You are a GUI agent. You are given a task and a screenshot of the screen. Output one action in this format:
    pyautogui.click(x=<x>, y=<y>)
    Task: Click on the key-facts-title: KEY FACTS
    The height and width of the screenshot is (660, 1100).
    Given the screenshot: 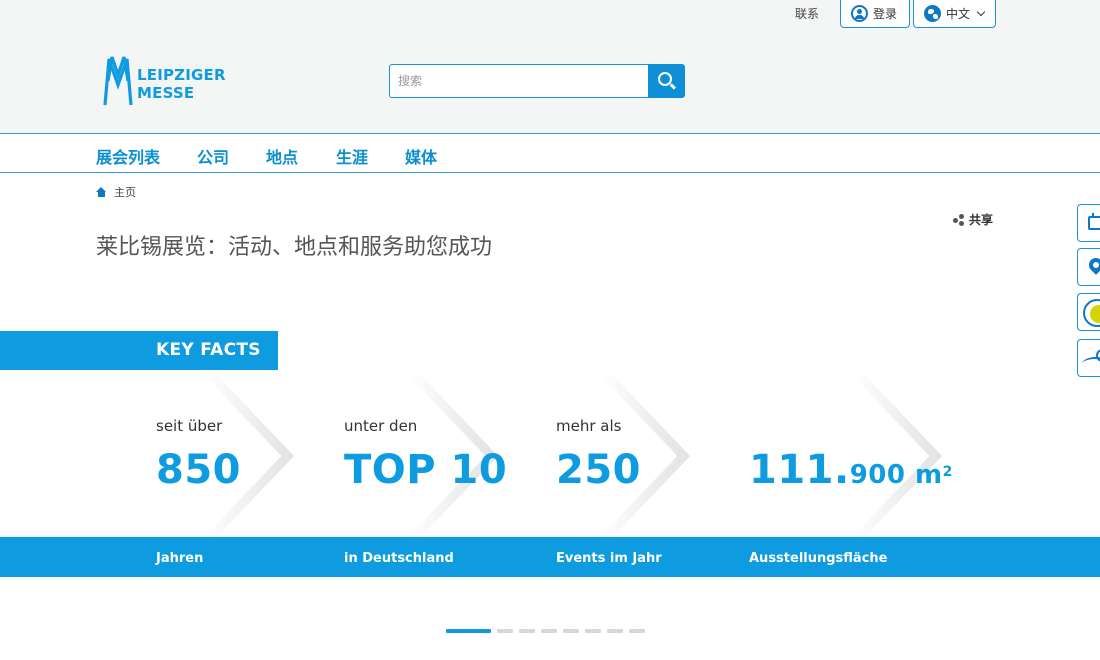 What is the action you would take?
    pyautogui.click(x=208, y=350)
    